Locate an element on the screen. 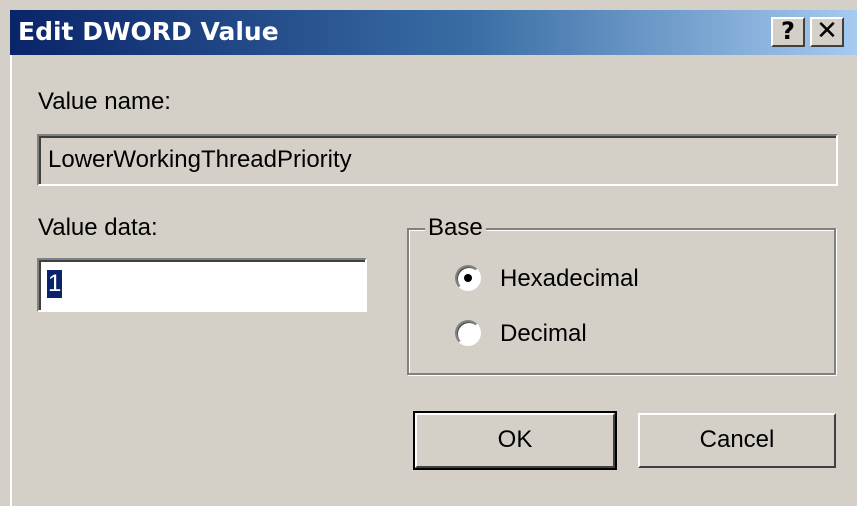 Image resolution: width=857 pixels, height=506 pixels. value-name-label: Value name: is located at coordinates (104, 101).